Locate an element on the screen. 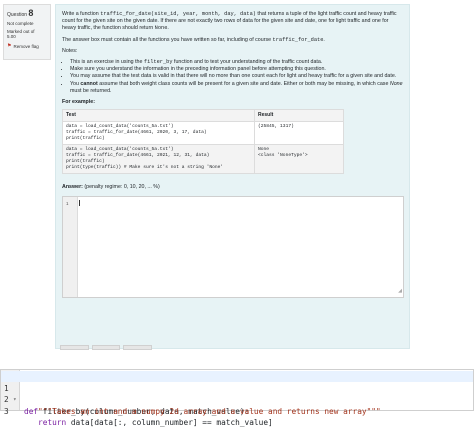  question-status: Not complete is located at coordinates (20, 23).